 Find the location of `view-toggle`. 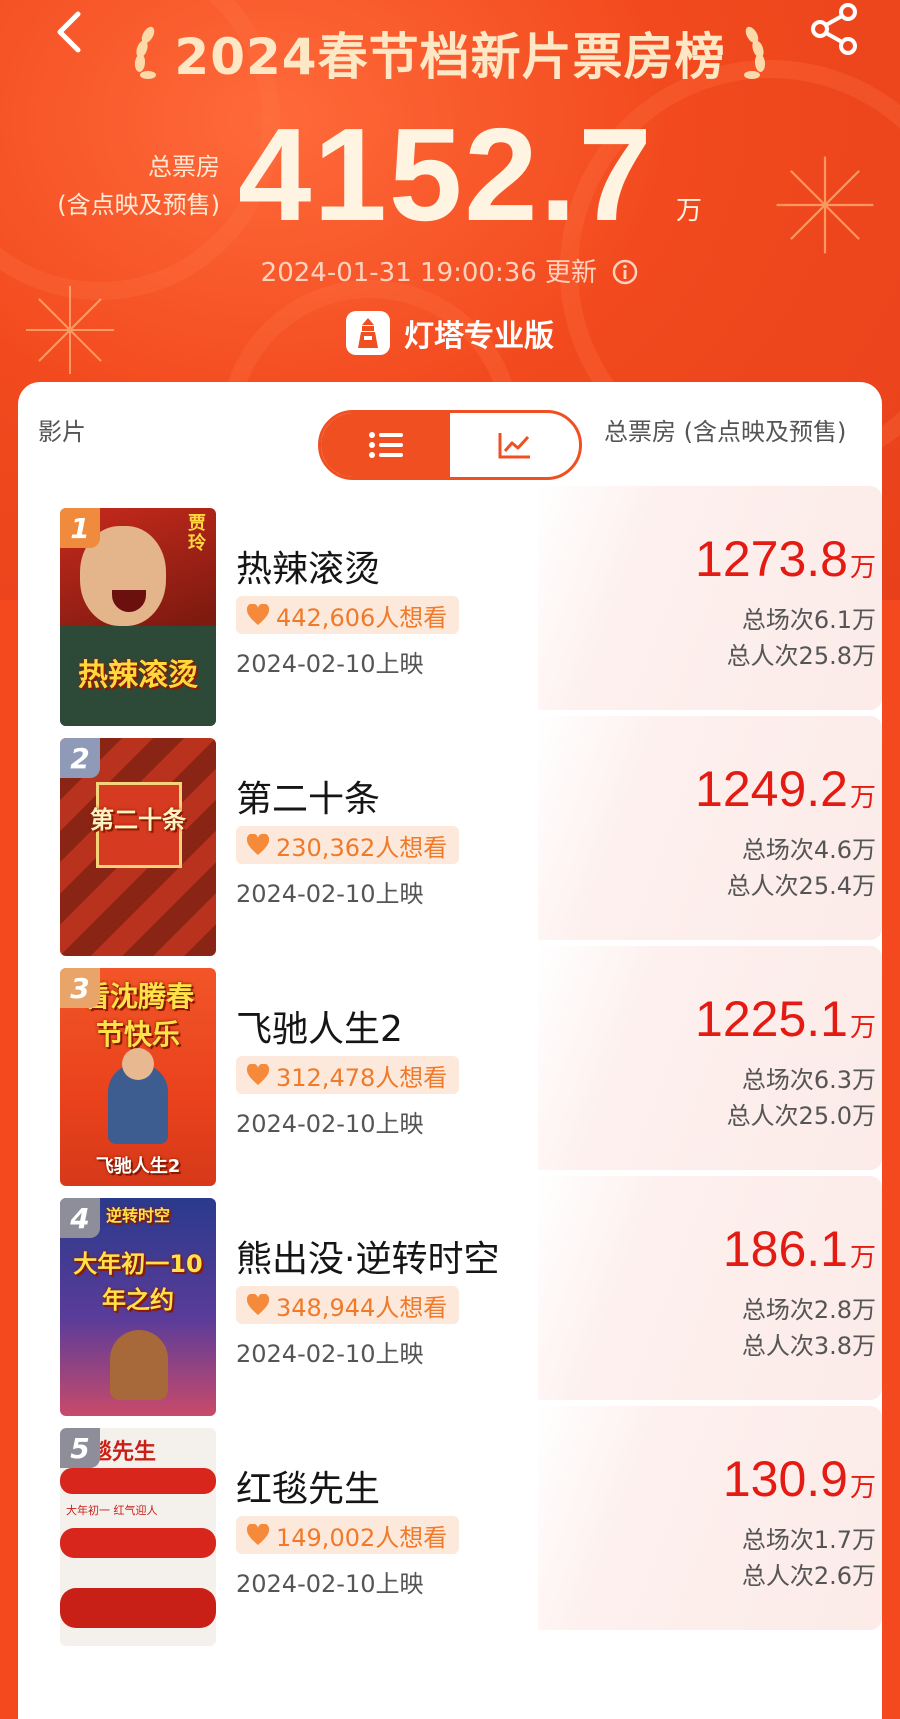

view-toggle is located at coordinates (450, 445).